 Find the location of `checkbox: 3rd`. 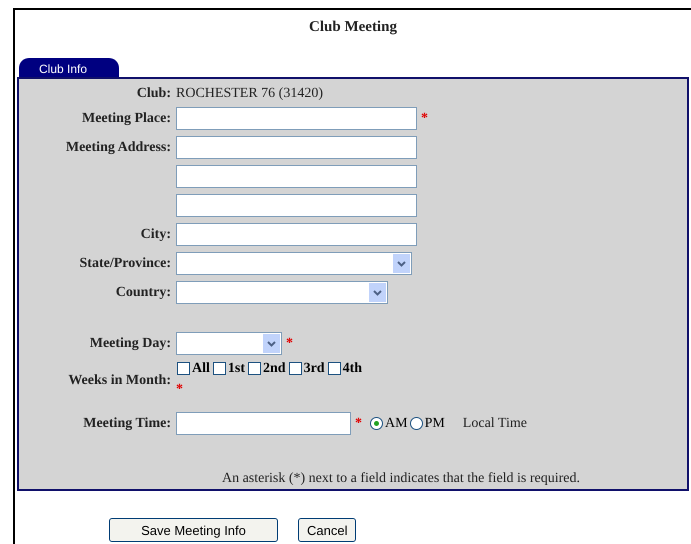

checkbox: 3rd is located at coordinates (306, 368).